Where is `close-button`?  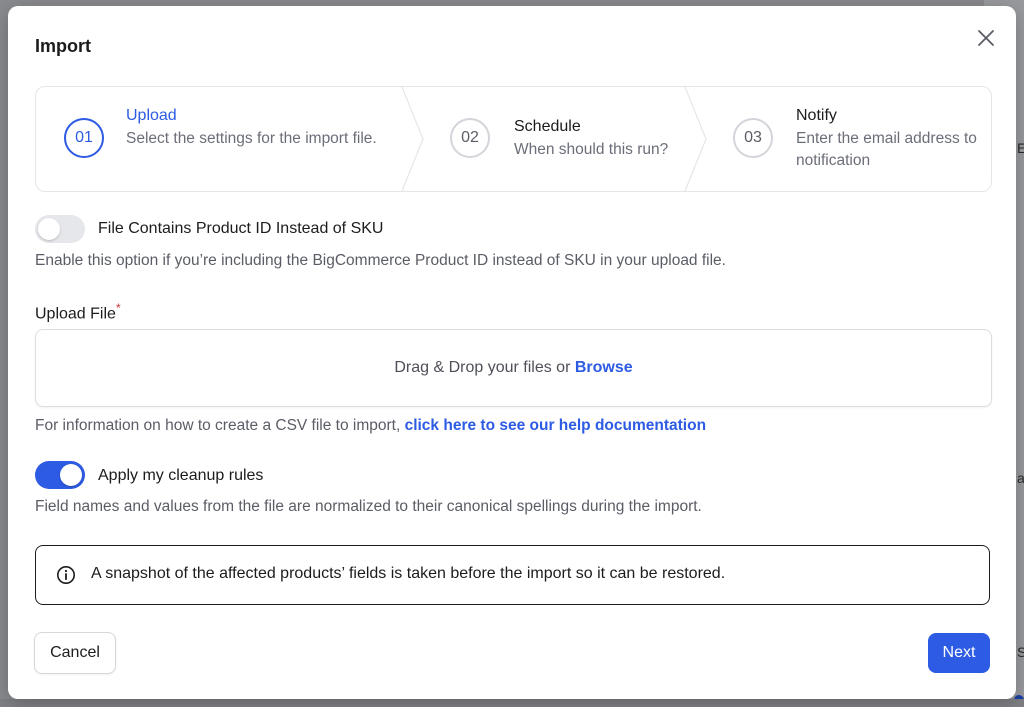
close-button is located at coordinates (986, 38).